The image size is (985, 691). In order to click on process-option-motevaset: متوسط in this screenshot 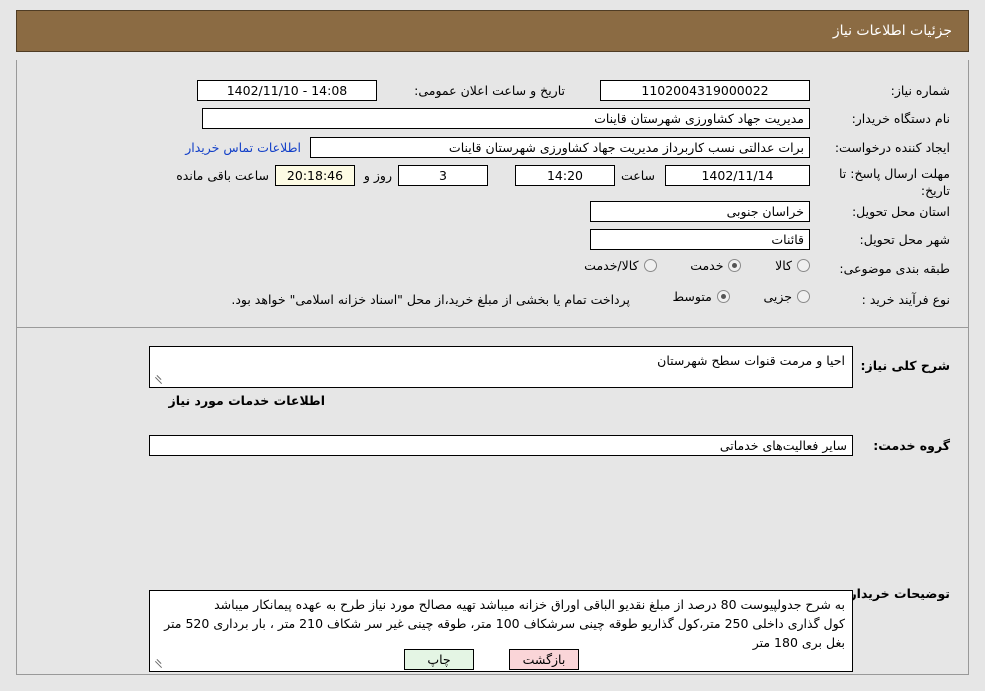, I will do `click(701, 296)`.